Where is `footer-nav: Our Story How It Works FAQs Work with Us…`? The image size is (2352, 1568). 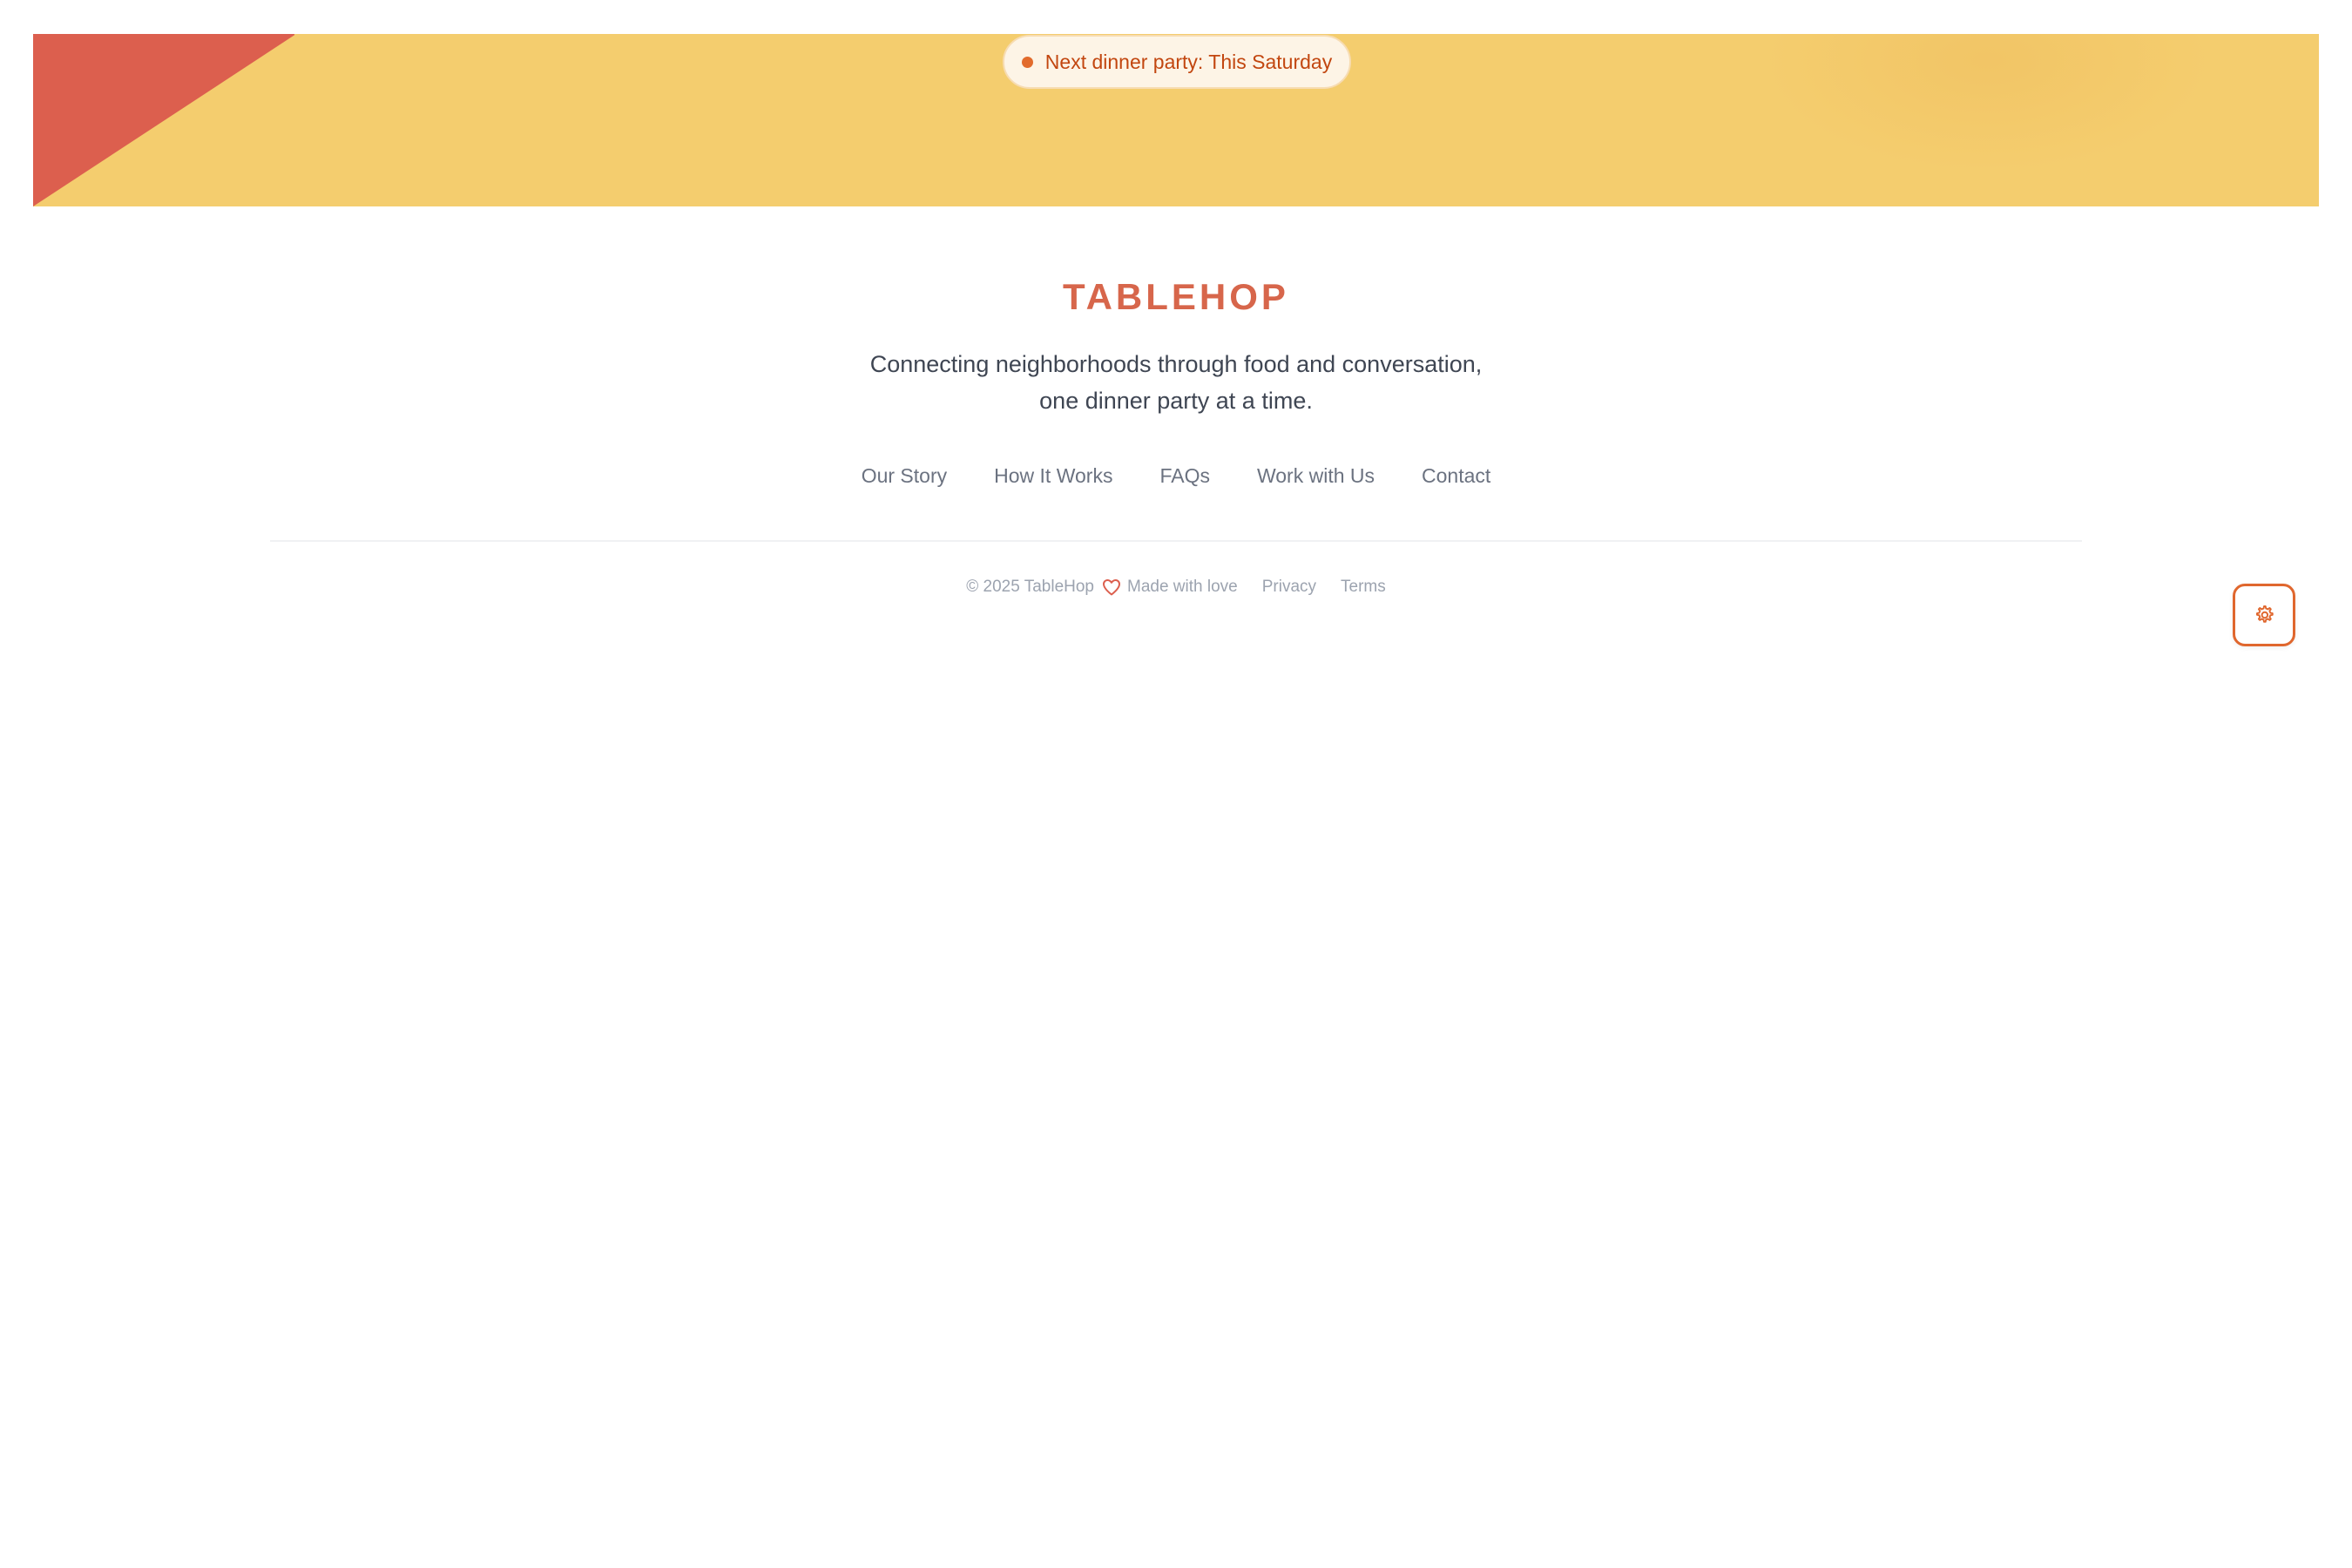 footer-nav: Our Story How It Works FAQs Work with Us… is located at coordinates (1176, 476).